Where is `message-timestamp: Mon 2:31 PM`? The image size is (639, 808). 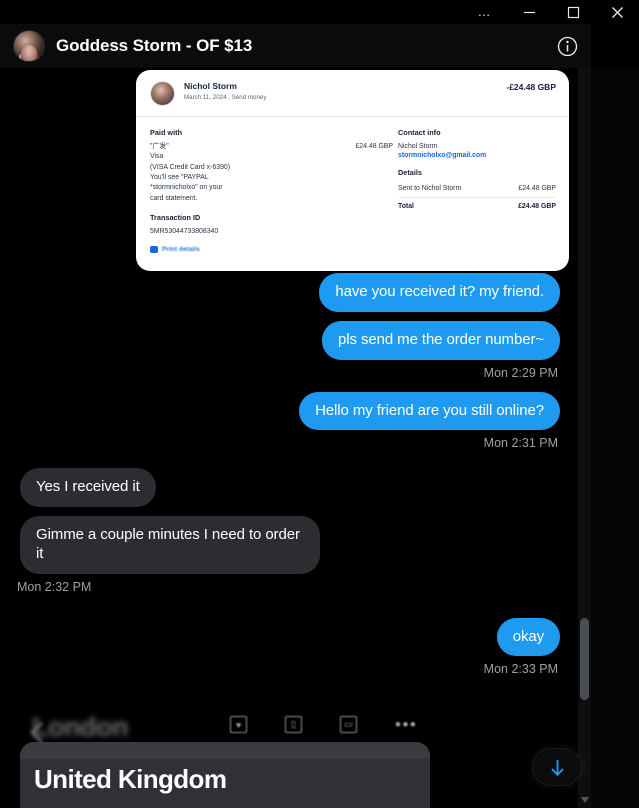
message-timestamp: Mon 2:31 PM is located at coordinates (520, 443).